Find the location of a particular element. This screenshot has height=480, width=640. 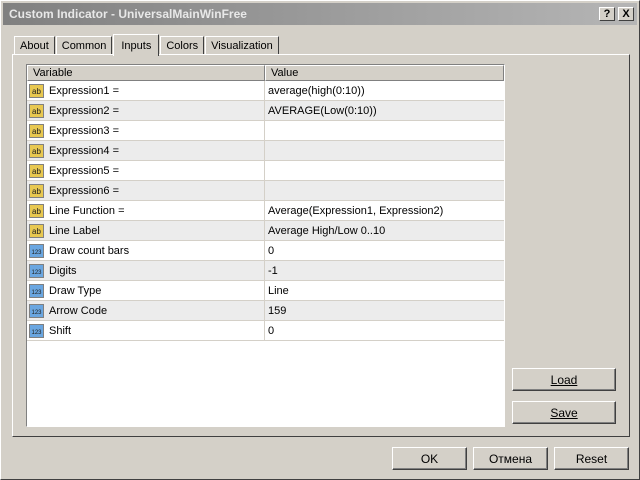

variable-label: Digits is located at coordinates (63, 270).